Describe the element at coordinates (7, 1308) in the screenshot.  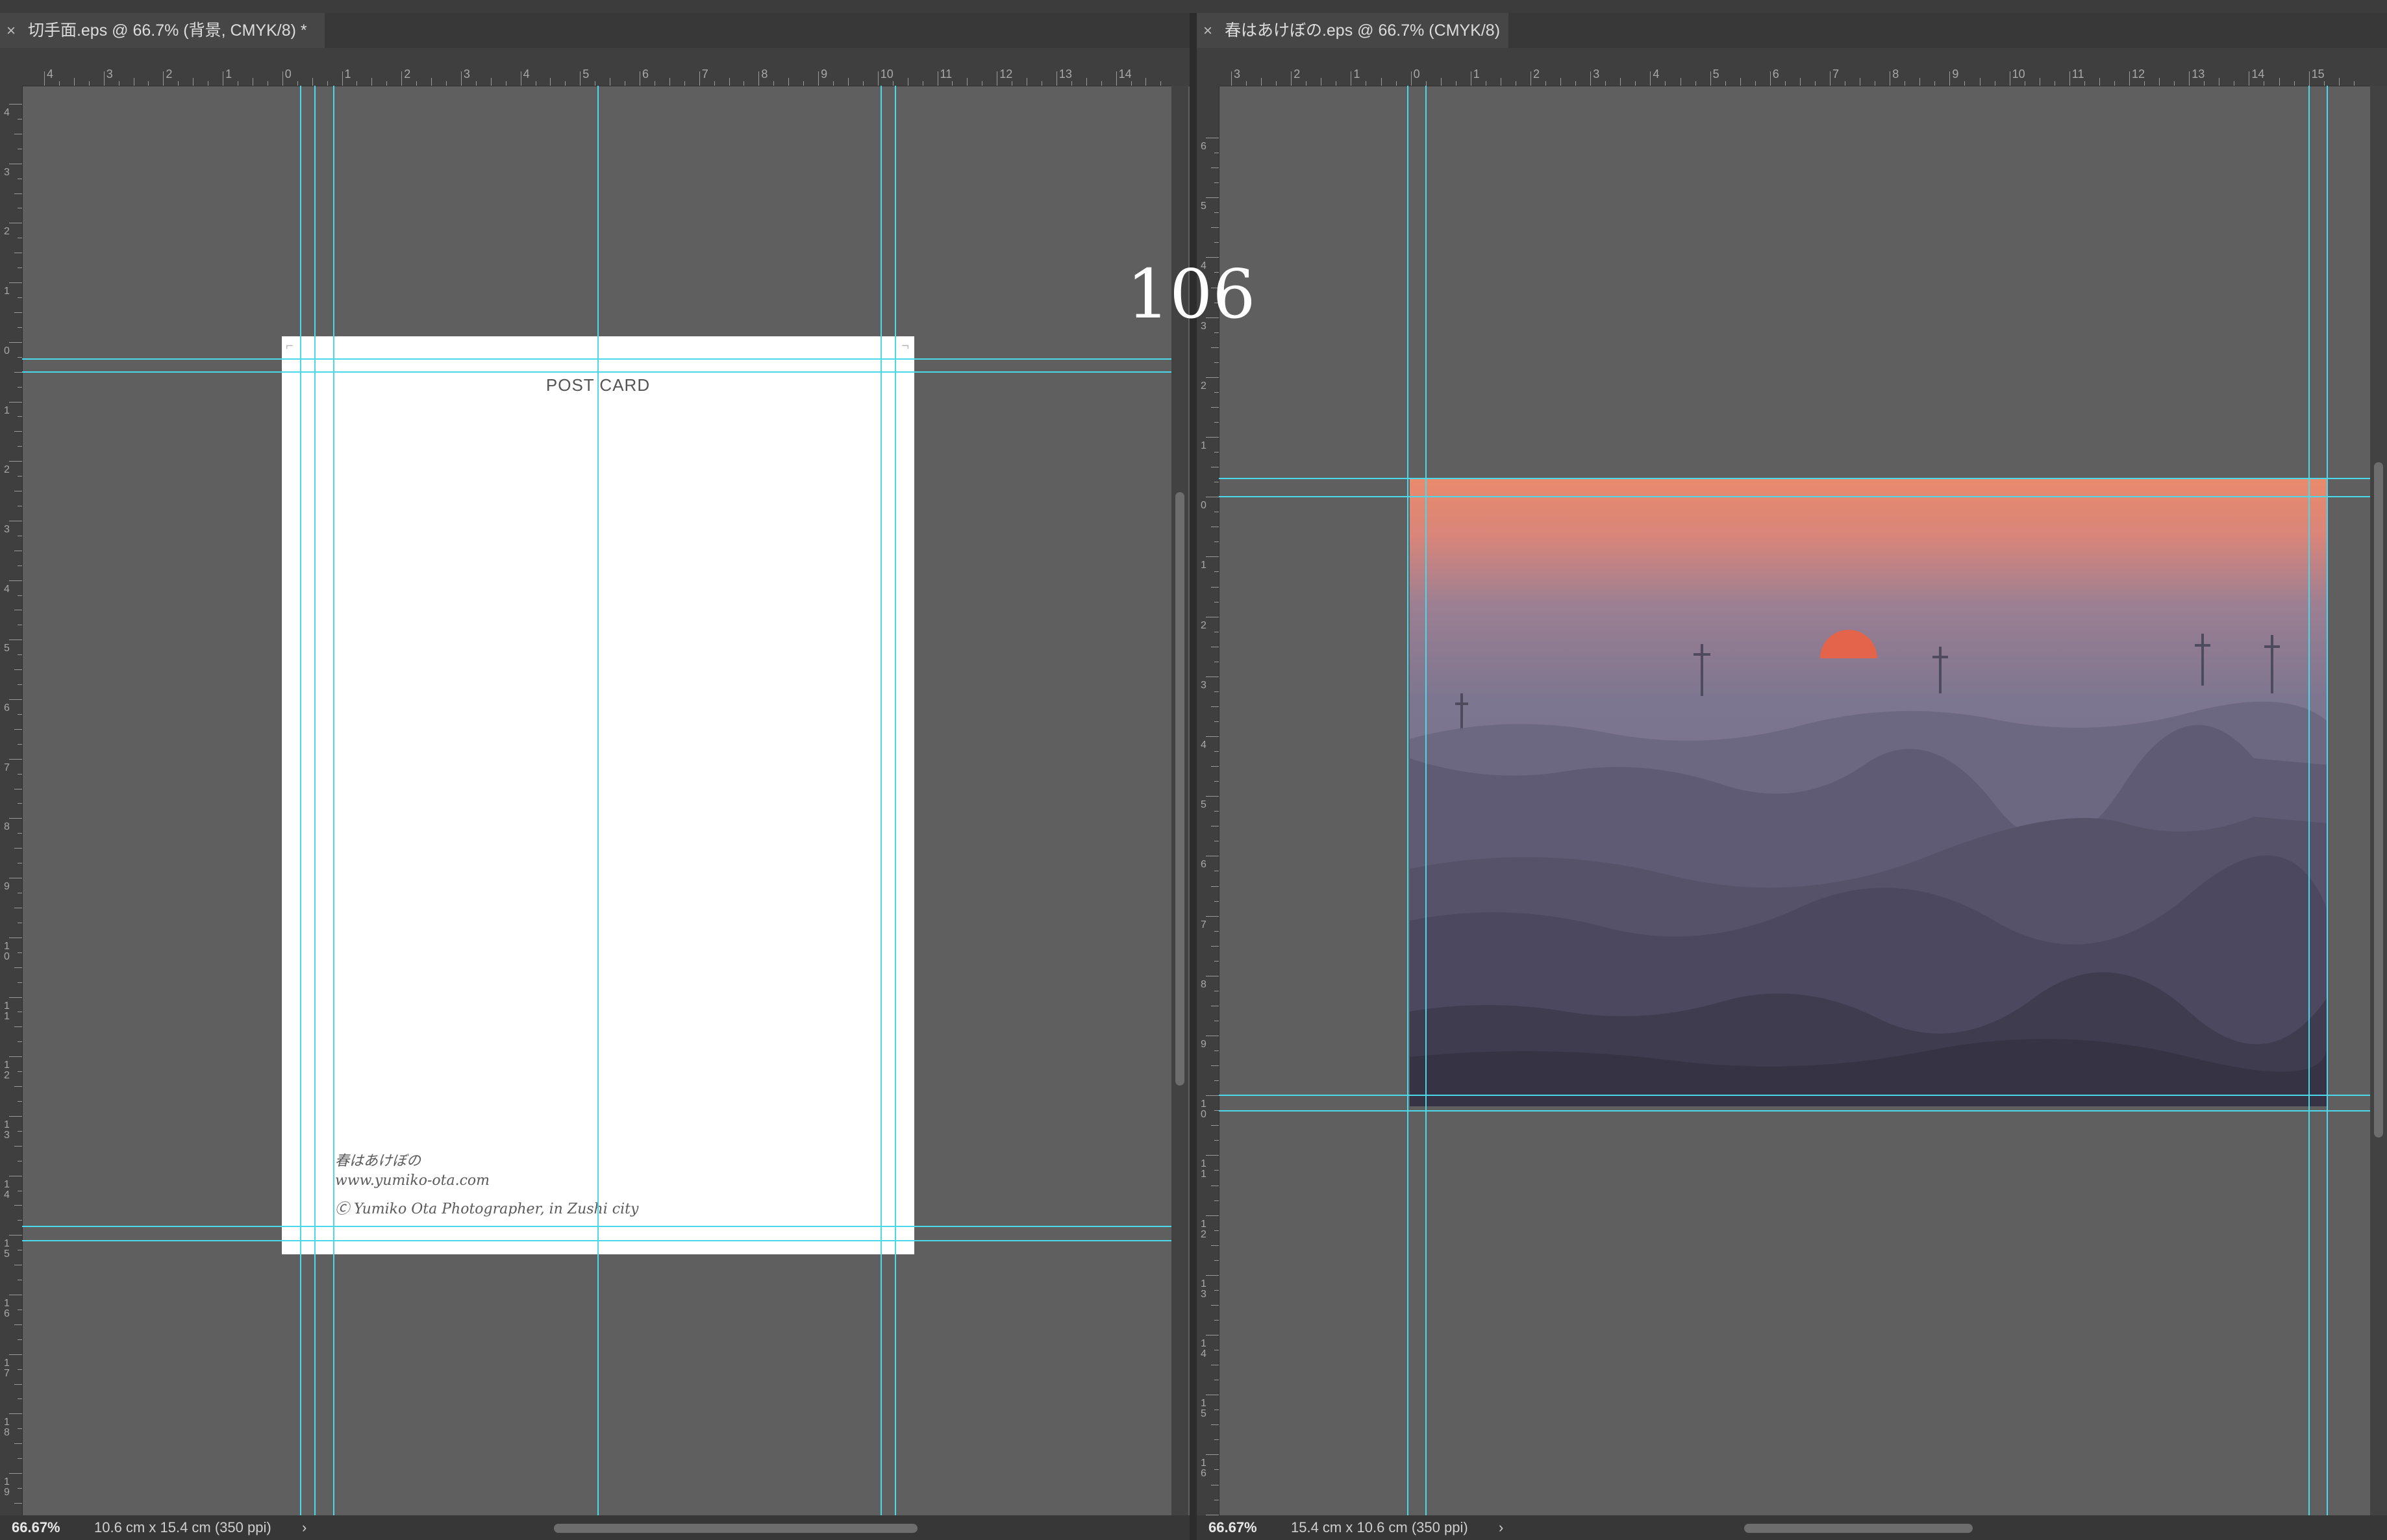
I see `ruler-label: 16` at that location.